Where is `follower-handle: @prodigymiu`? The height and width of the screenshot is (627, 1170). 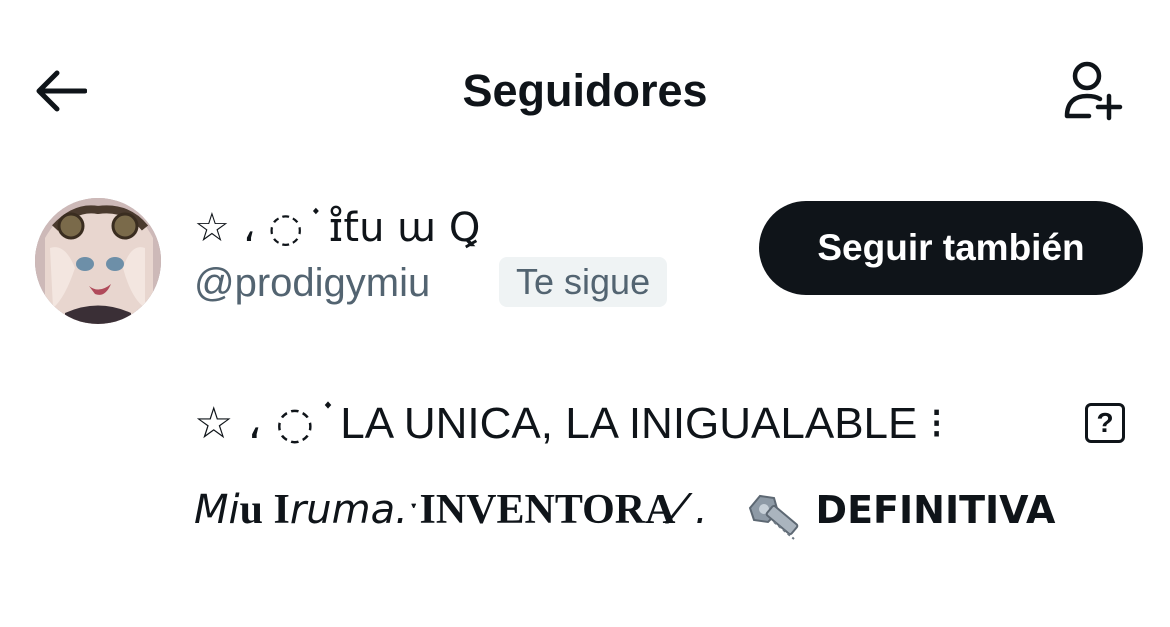
follower-handle: @prodigymiu is located at coordinates (312, 283).